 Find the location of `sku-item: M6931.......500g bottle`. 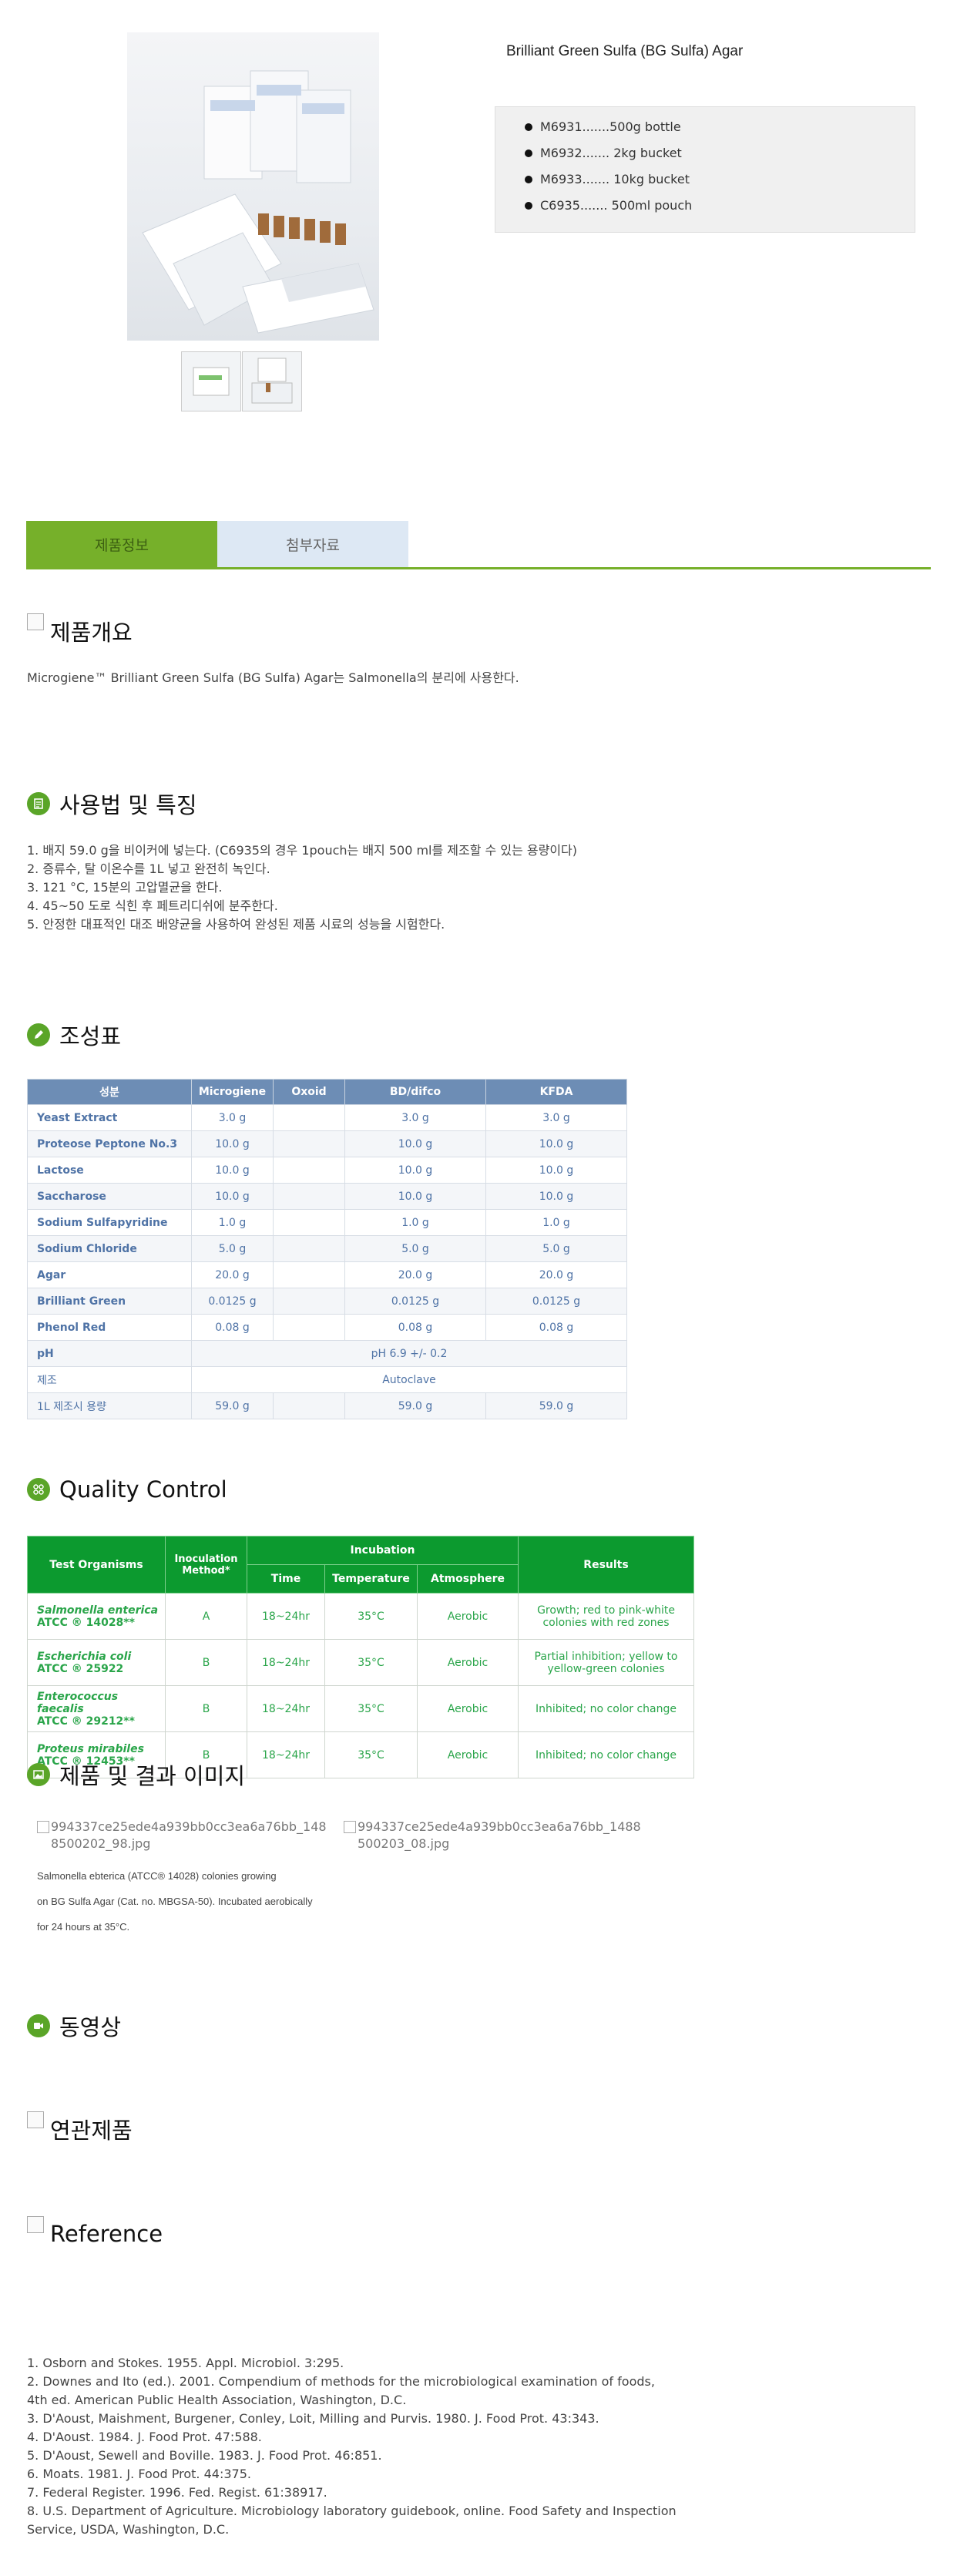

sku-item: M6931.......500g bottle is located at coordinates (603, 126).